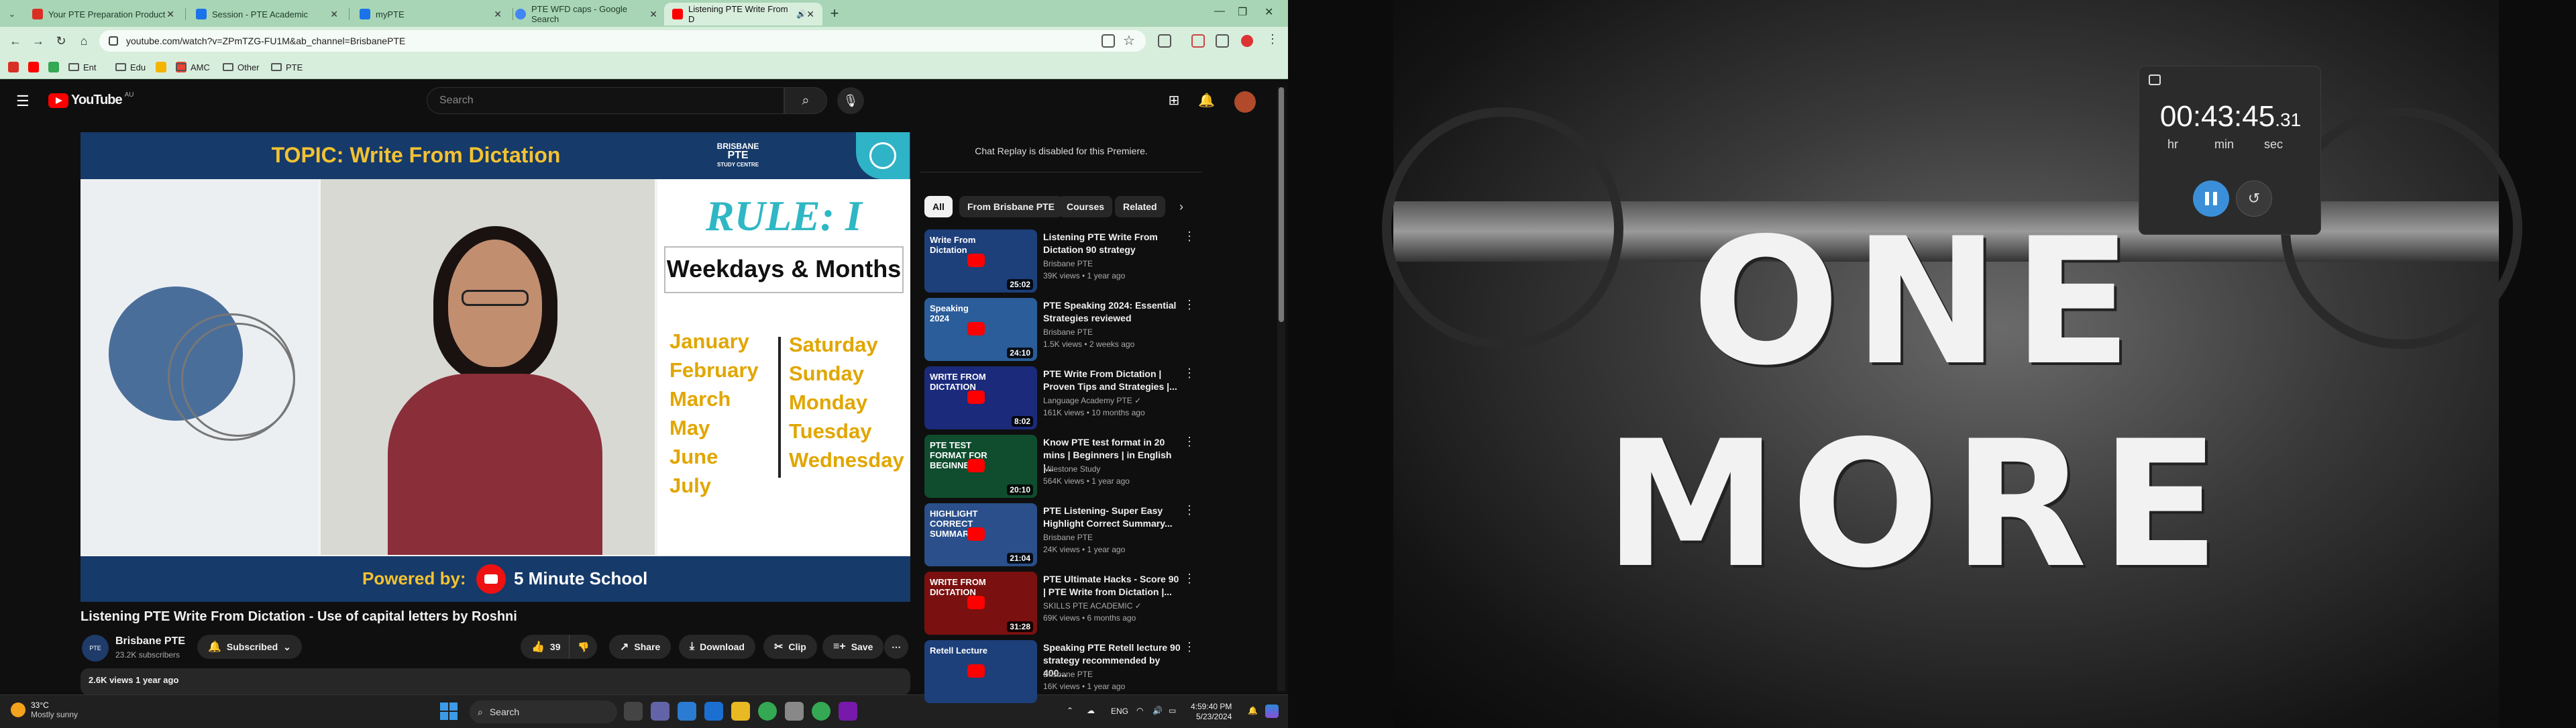 The width and height of the screenshot is (2576, 728). What do you see at coordinates (980, 398) in the screenshot?
I see `video-thumbnail: WRITE FROM DICTATION 8:02` at bounding box center [980, 398].